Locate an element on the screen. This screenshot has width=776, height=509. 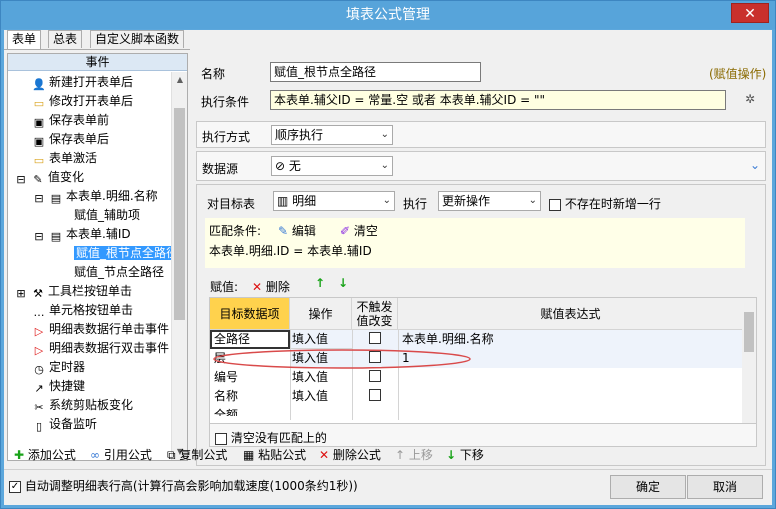
assign-op-hint: (赋值操作) is located at coordinates (738, 74).